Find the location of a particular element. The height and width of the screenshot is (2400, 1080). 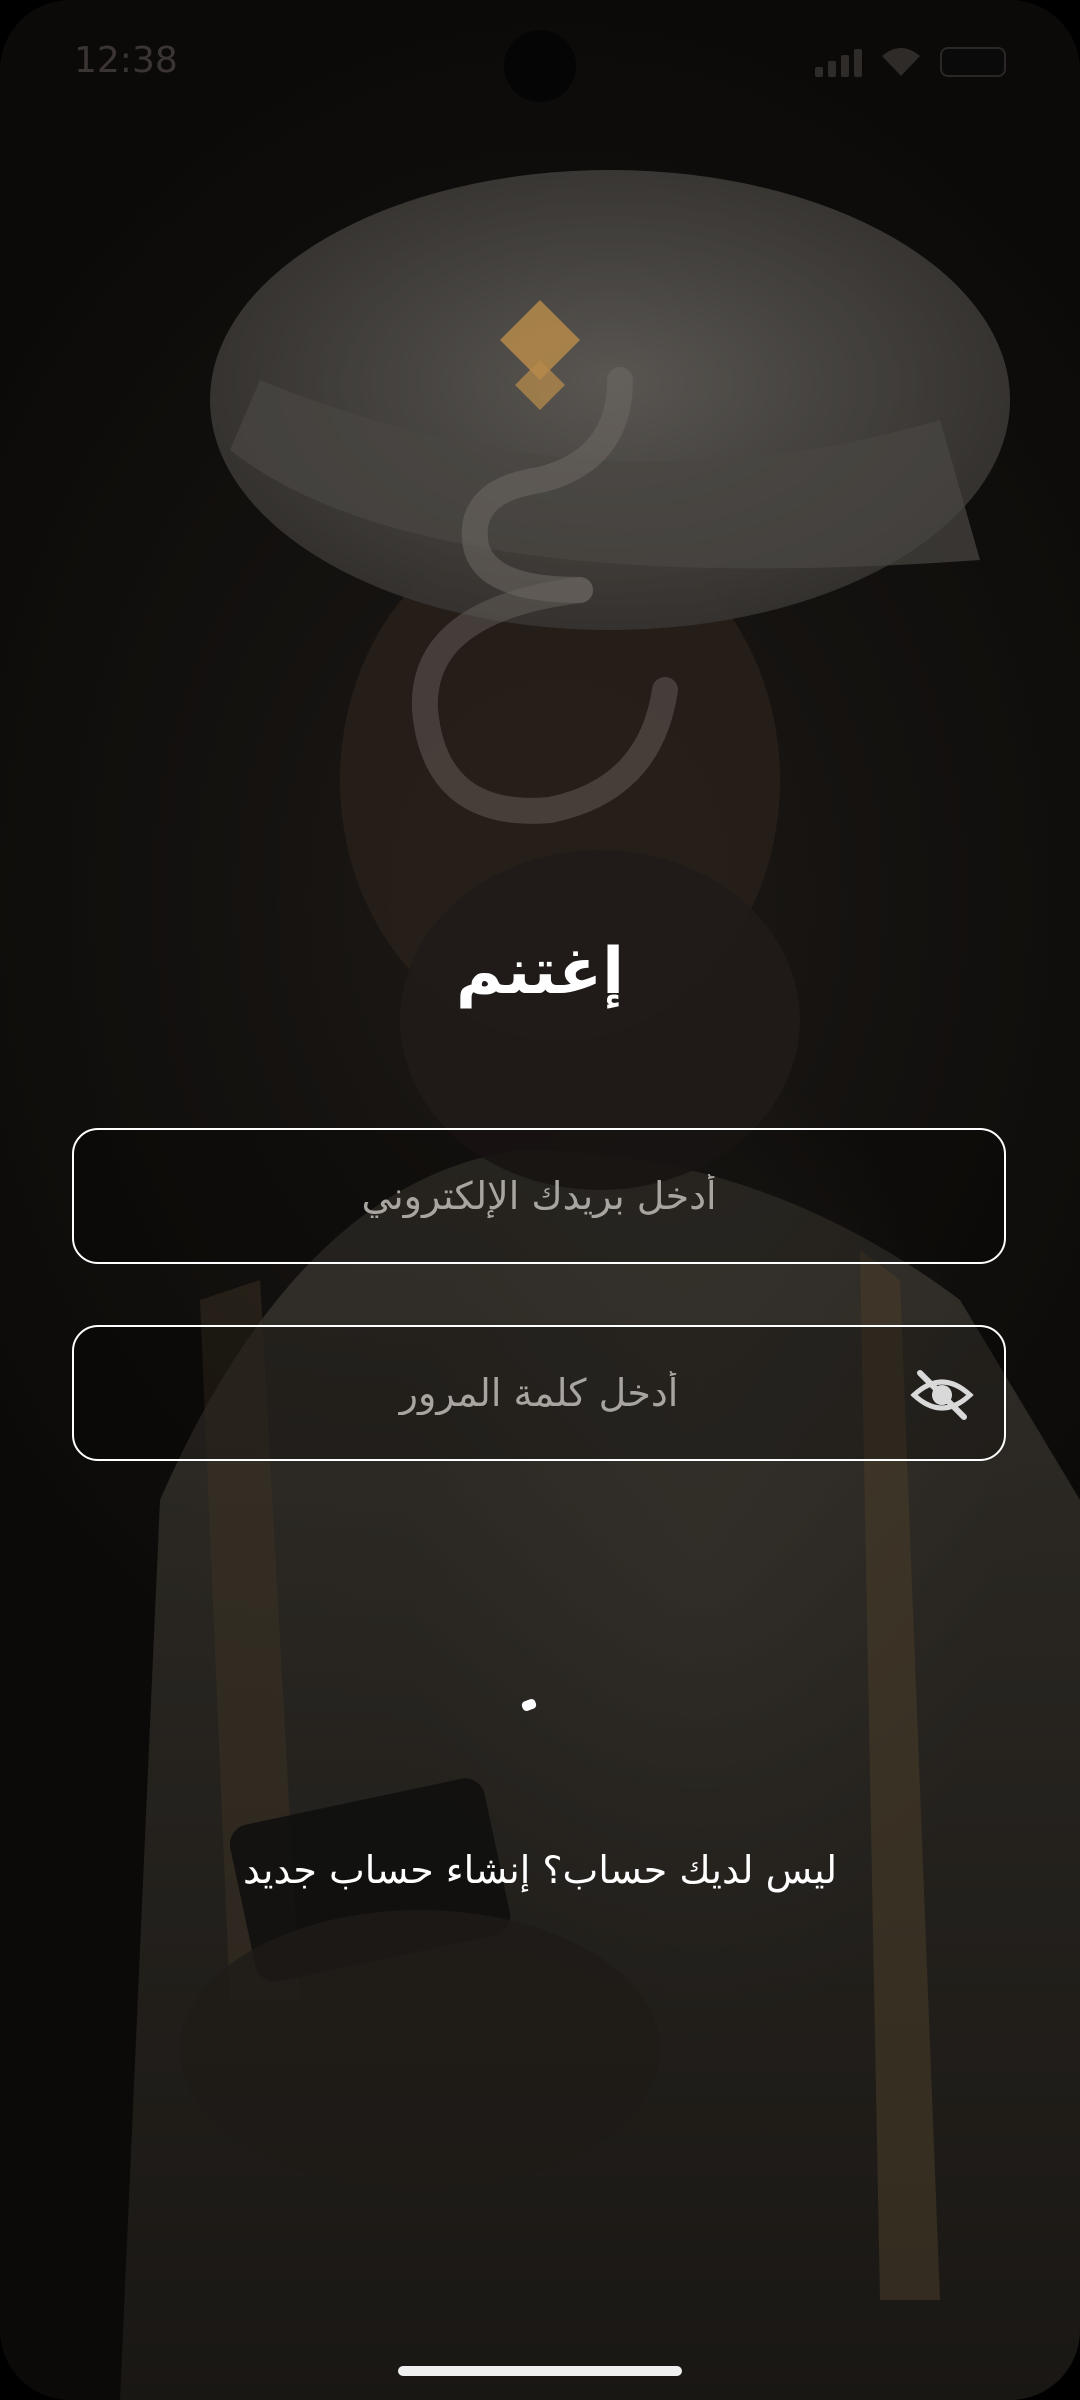

email-field is located at coordinates (539, 1196).